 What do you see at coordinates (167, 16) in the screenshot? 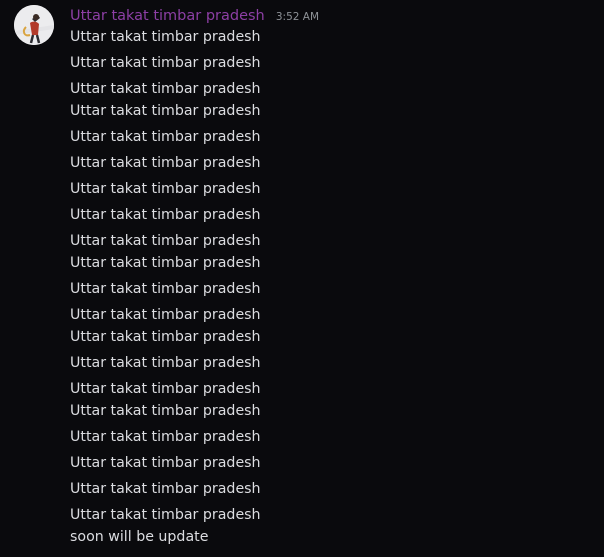
I see `author-name: Uttar takat timbar pradesh` at bounding box center [167, 16].